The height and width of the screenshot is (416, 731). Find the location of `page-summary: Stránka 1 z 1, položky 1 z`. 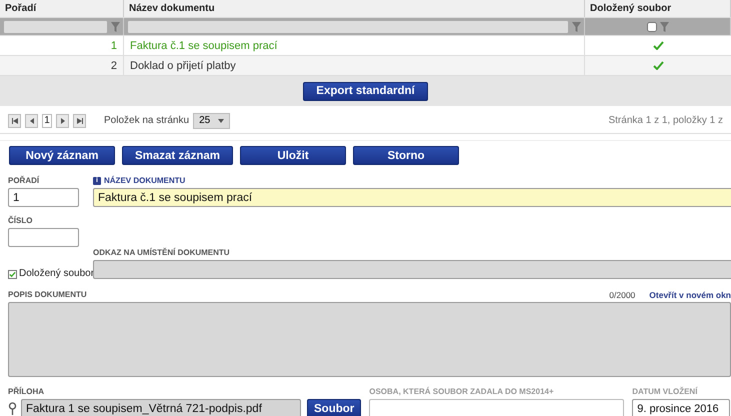

page-summary: Stránka 1 z 1, položky 1 z is located at coordinates (665, 120).